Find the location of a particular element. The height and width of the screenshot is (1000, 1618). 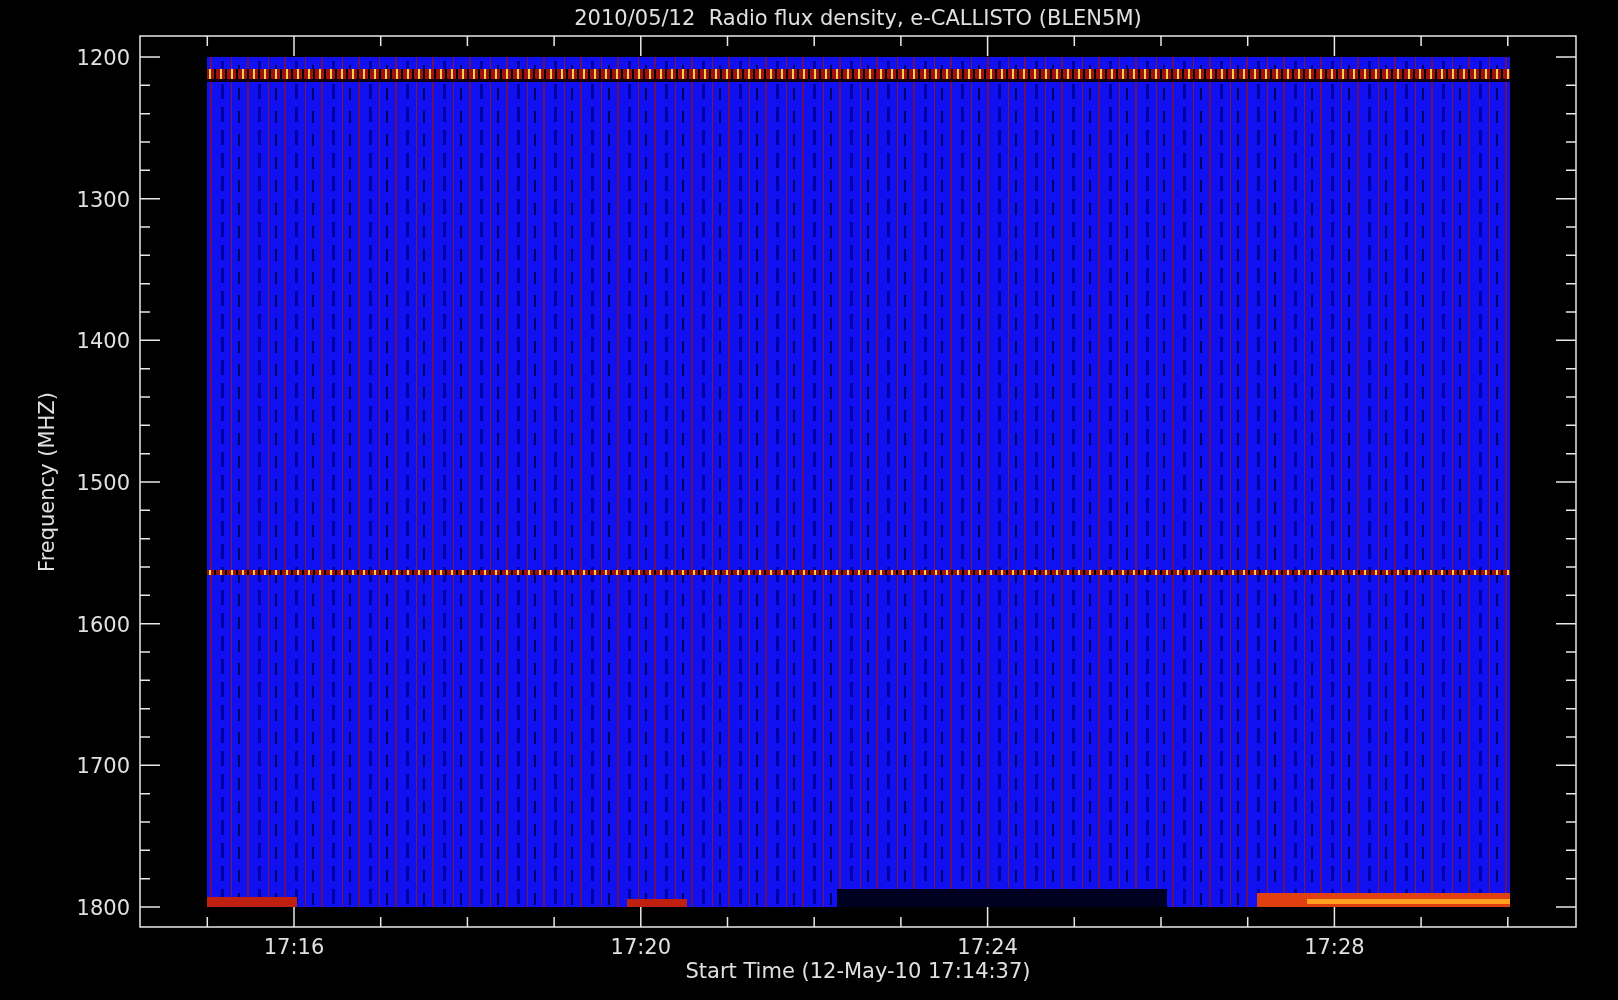

x-tick-label: 17:16 is located at coordinates (294, 947).